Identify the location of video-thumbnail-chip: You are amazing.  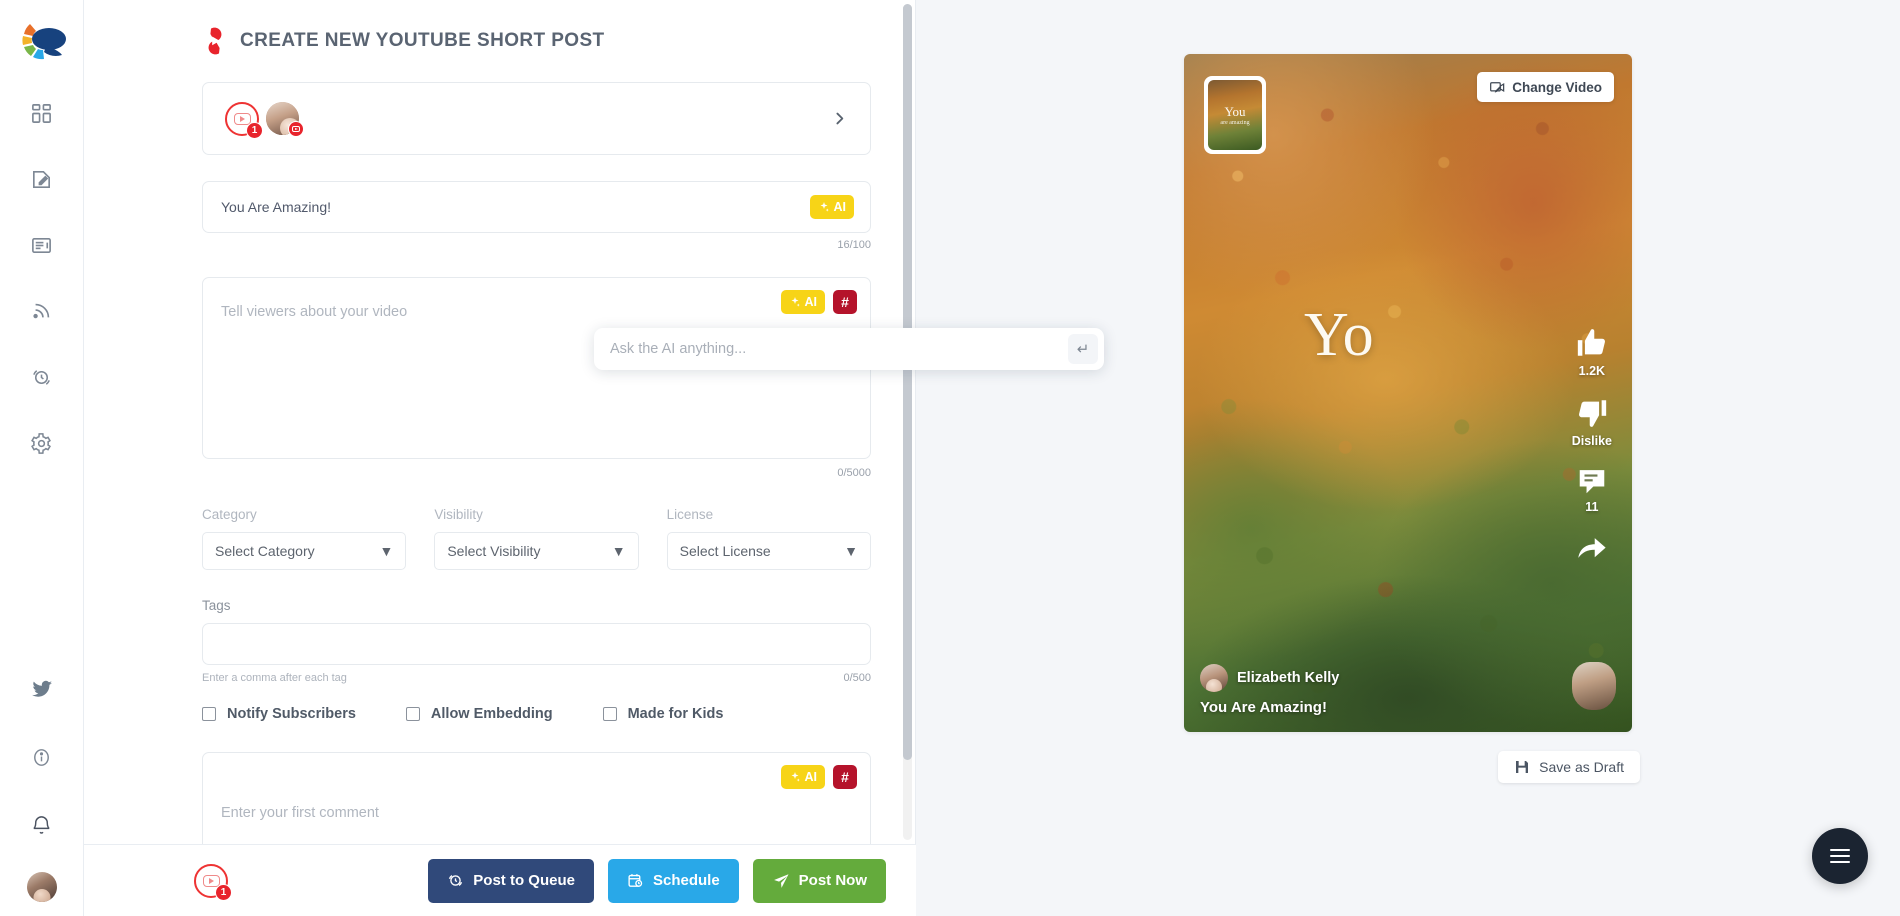
(1235, 115).